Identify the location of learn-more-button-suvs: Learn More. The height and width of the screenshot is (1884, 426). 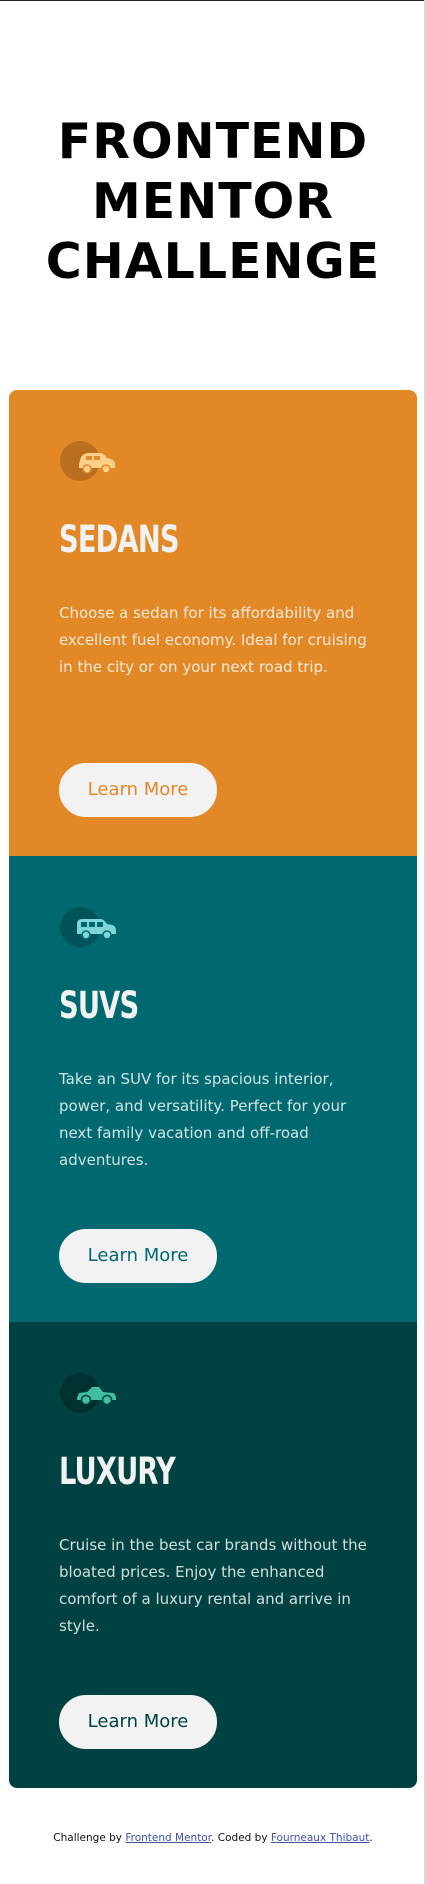
(138, 1256).